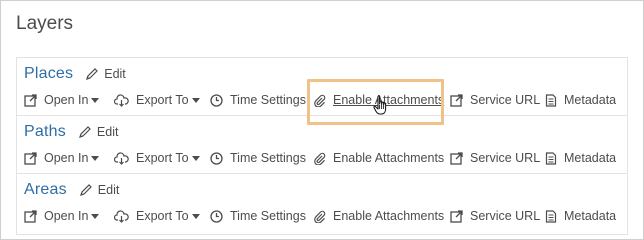  Describe the element at coordinates (71, 190) in the screenshot. I see `layer-header: Areas Edit` at that location.